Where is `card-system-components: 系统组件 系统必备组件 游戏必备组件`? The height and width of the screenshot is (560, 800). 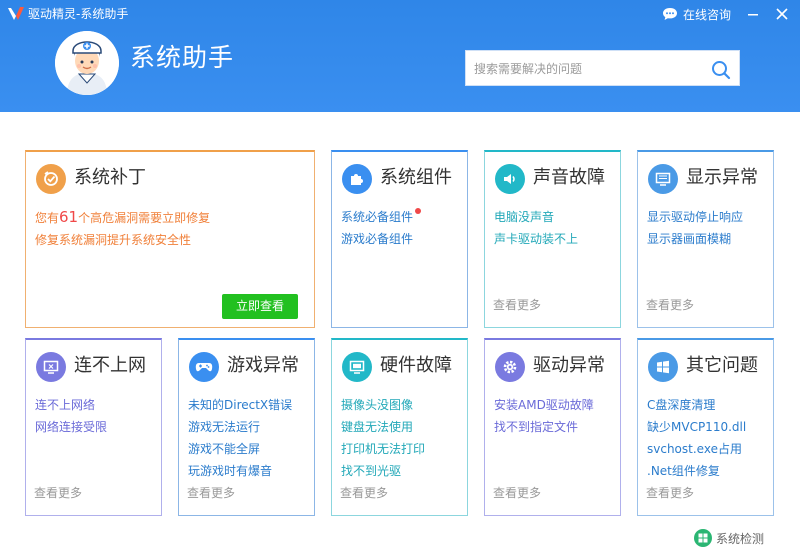 card-system-components: 系统组件 系统必备组件 游戏必备组件 is located at coordinates (399, 239).